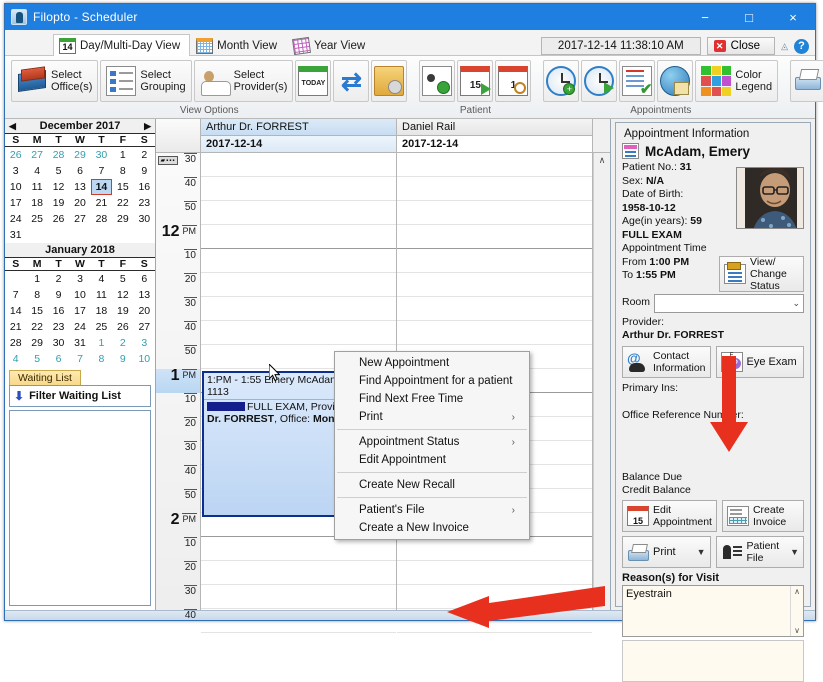  Describe the element at coordinates (79, 203) in the screenshot. I see `calendar-day-20: 20` at that location.